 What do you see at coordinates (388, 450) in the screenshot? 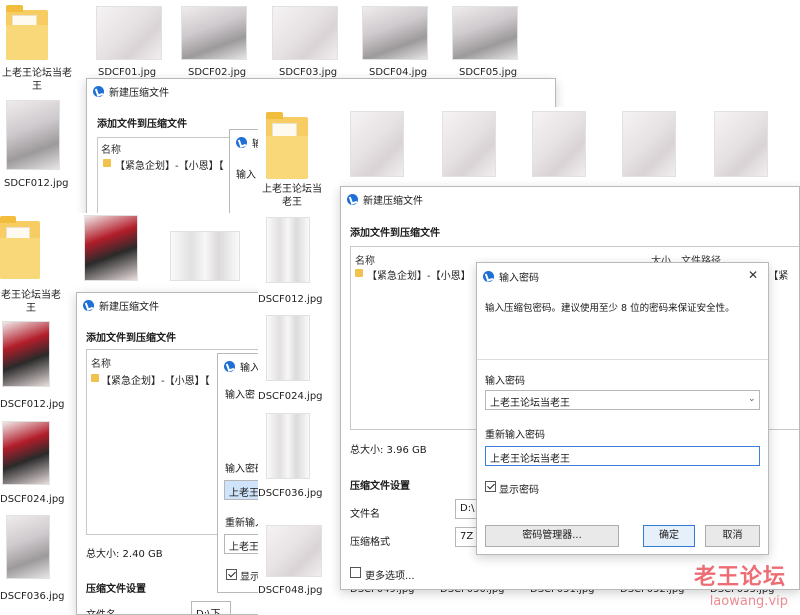
I see `total-size: 总大小: 3.96 GB` at bounding box center [388, 450].